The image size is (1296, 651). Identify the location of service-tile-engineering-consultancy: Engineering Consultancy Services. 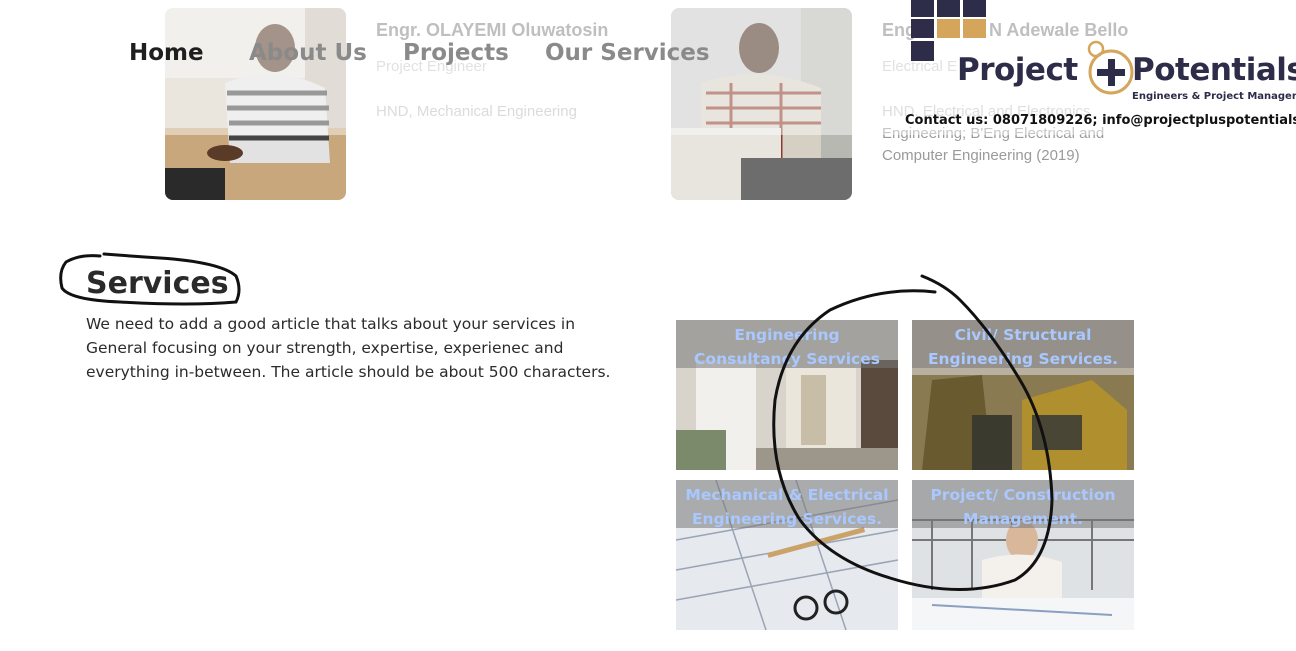
(787, 395).